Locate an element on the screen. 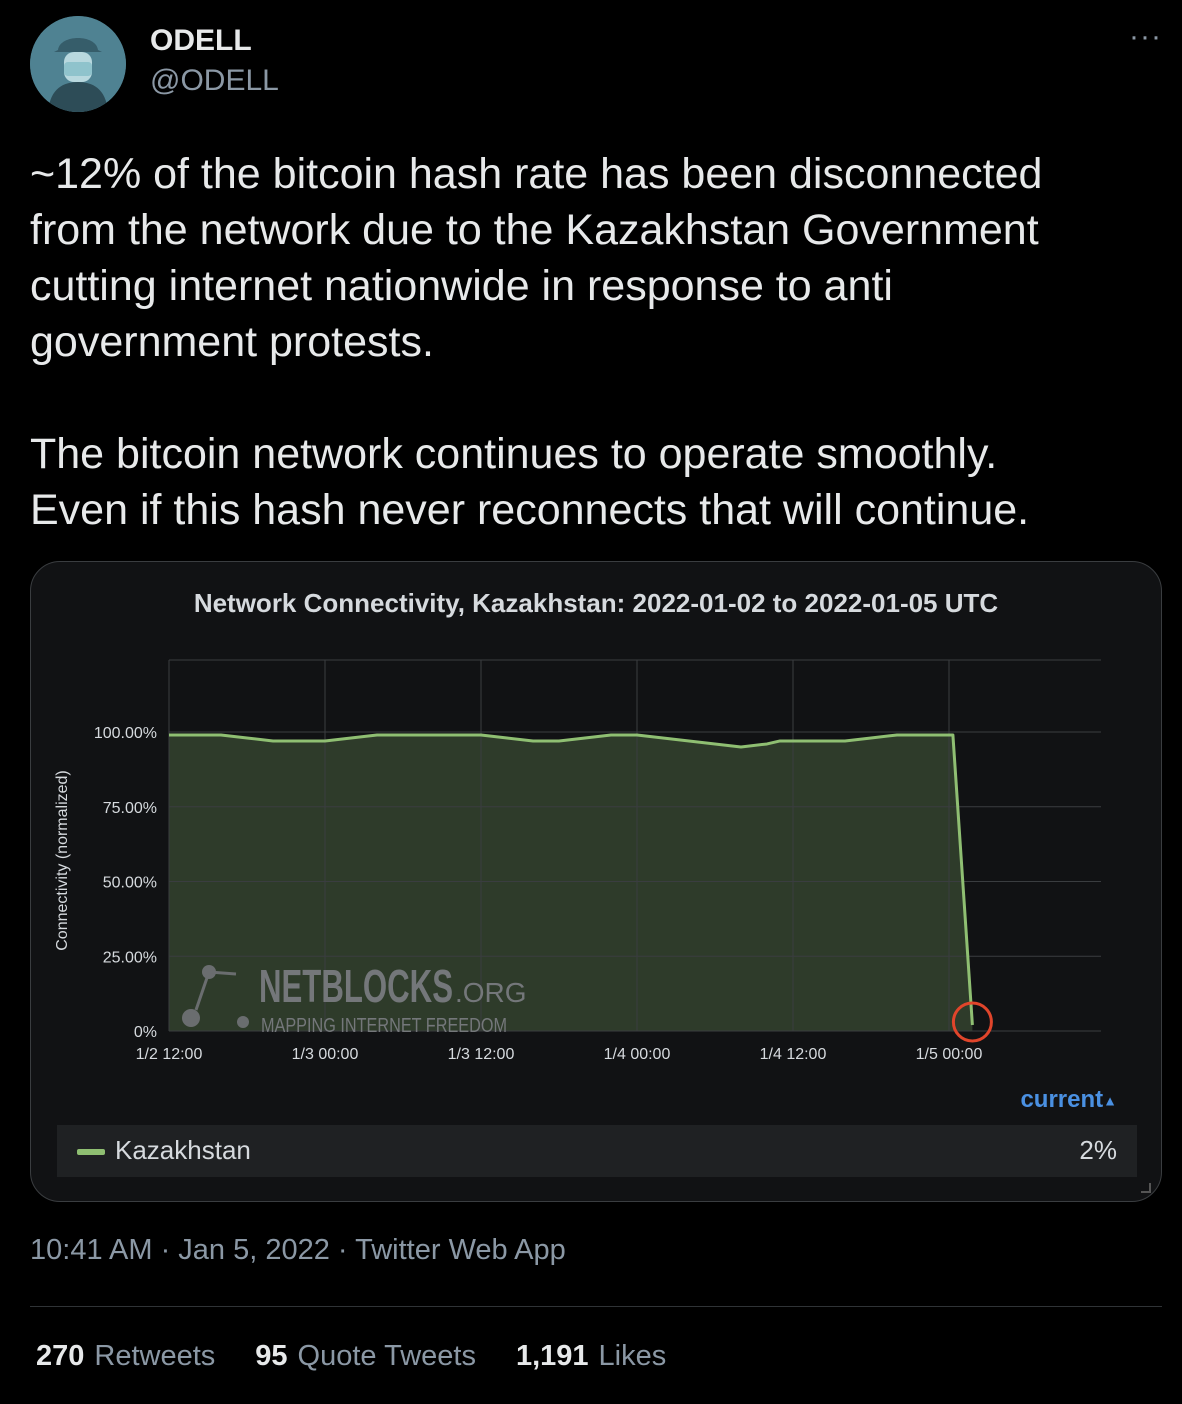  likes-count: 1,191 is located at coordinates (552, 1356).